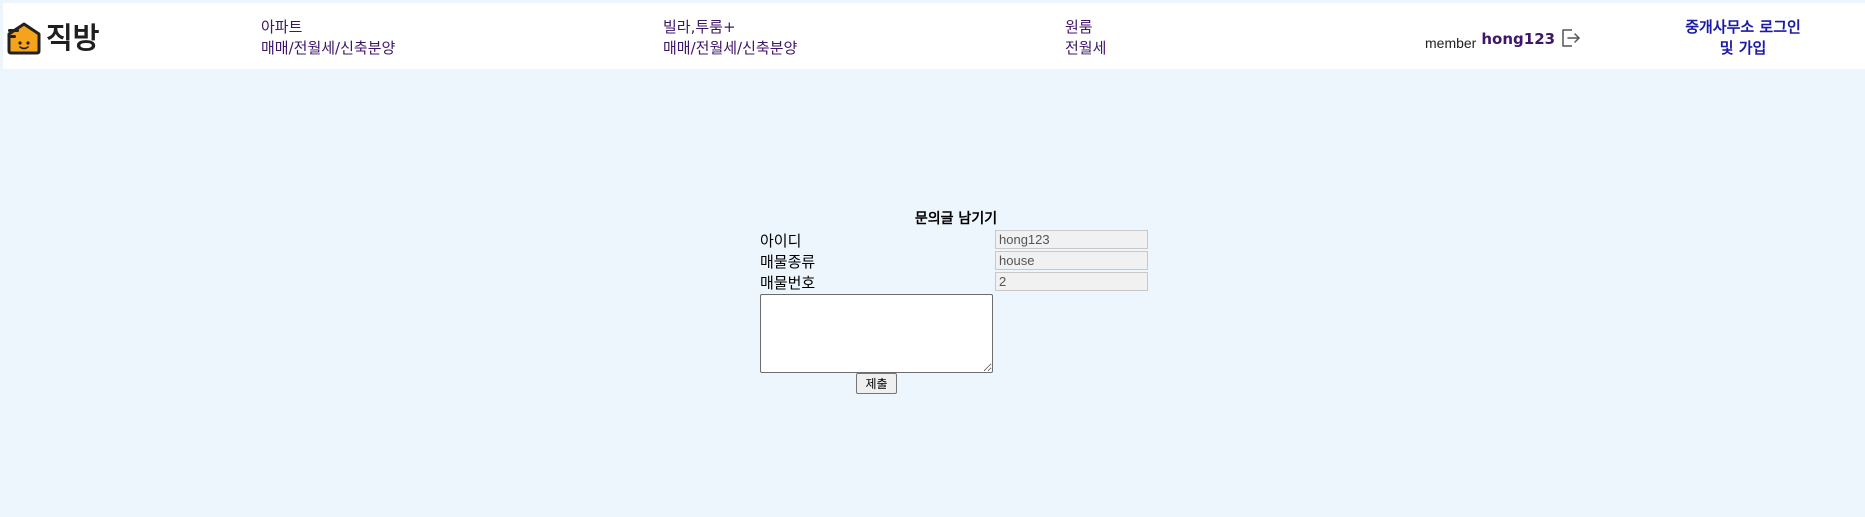 The height and width of the screenshot is (517, 1865). Describe the element at coordinates (956, 261) in the screenshot. I see `field-row-type: 매물종류 house` at that location.